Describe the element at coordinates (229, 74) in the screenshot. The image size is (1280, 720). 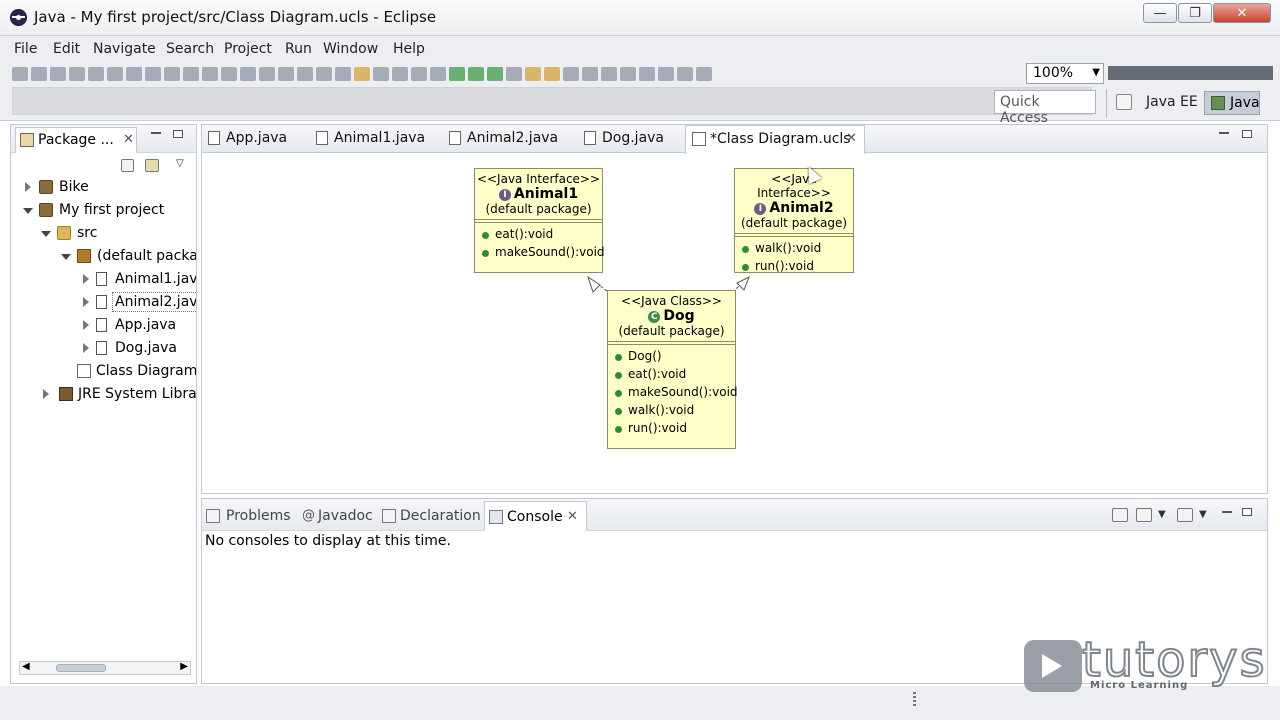
I see `align-middle-icon` at that location.